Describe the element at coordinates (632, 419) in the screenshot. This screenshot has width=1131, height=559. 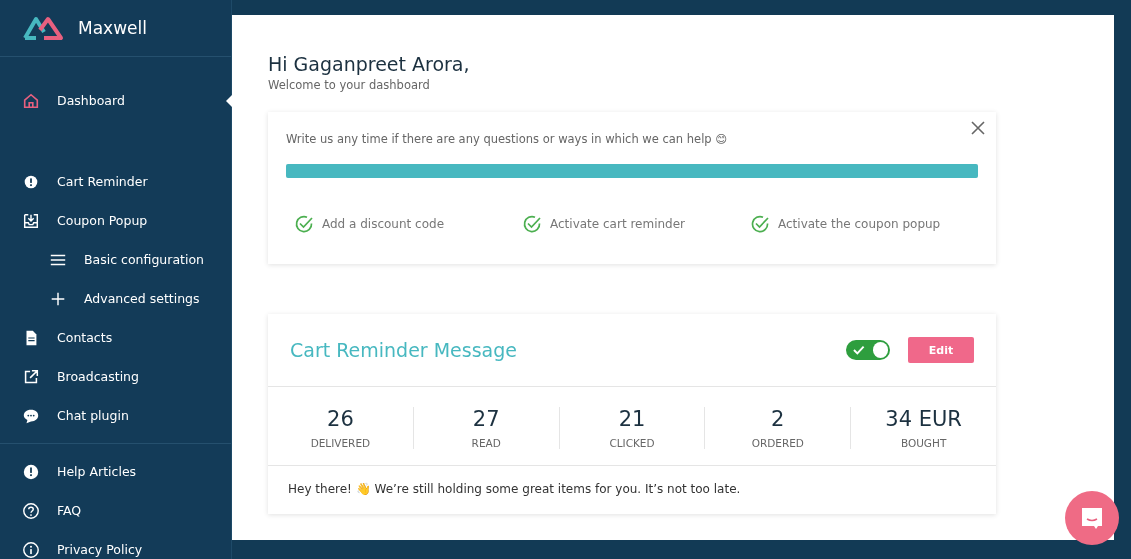
I see `stat-value: 21` at that location.